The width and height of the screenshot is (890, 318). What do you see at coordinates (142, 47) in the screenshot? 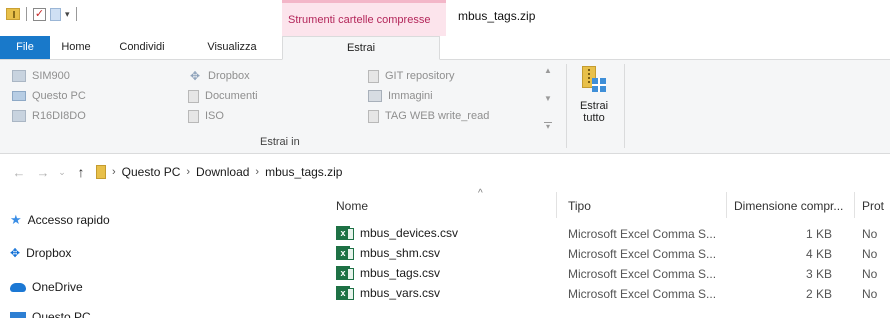
I see `tab-condividi: Condividi` at bounding box center [142, 47].